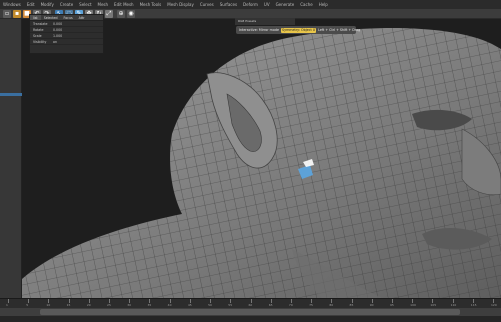 This screenshot has width=501, height=322. What do you see at coordinates (311, 305) in the screenshot?
I see `timeline-tick-label: 75` at bounding box center [311, 305].